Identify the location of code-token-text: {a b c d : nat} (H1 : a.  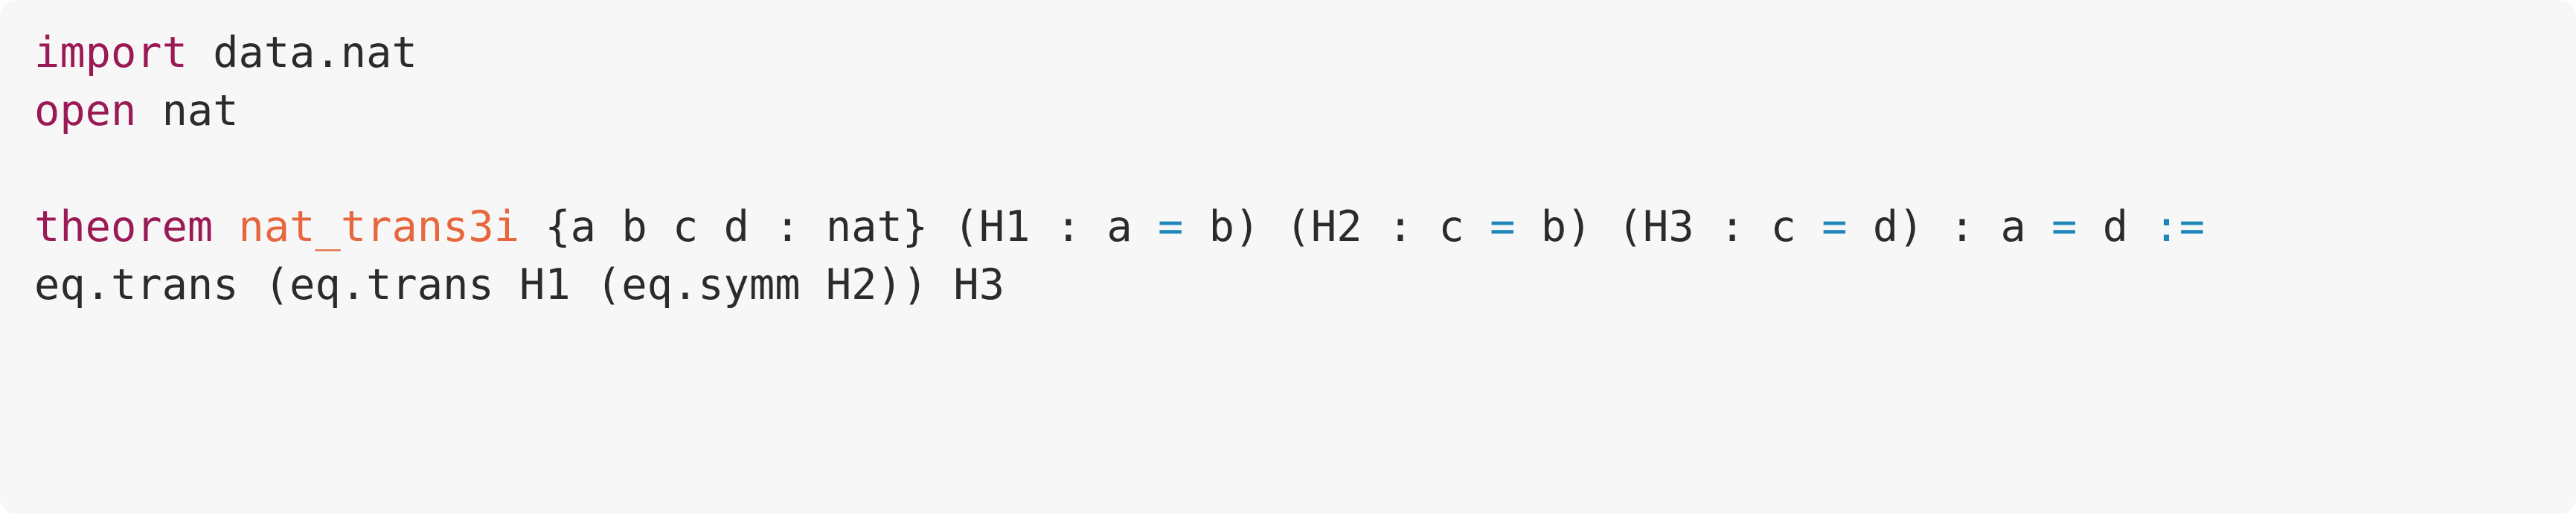
(839, 226).